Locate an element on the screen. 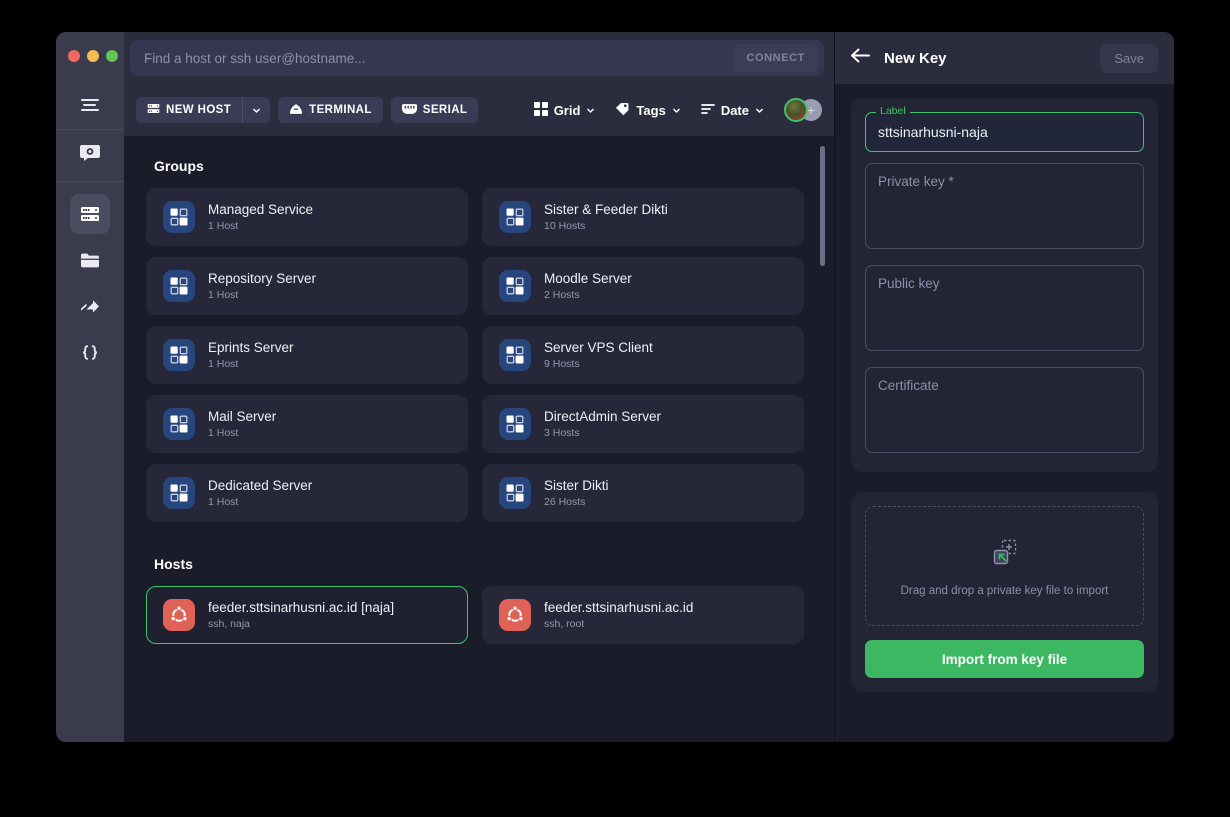 This screenshot has height=817, width=1230. code-braces-icon is located at coordinates (90, 352).